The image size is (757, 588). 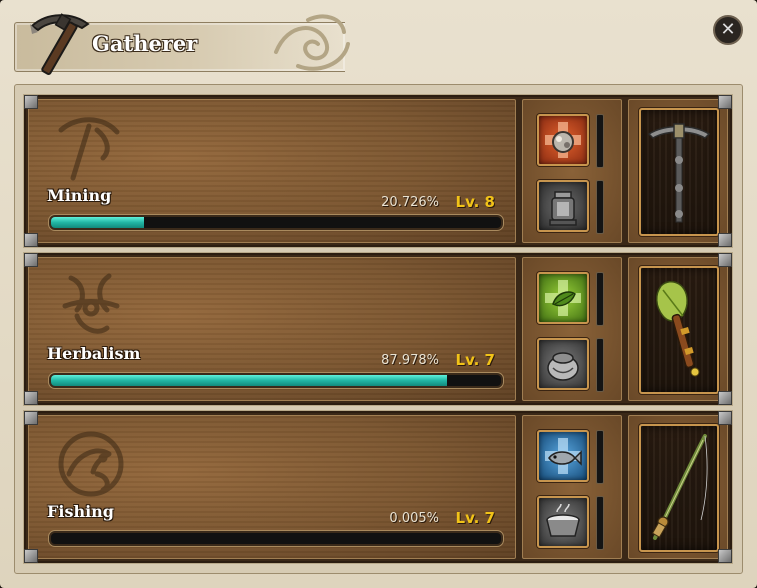 What do you see at coordinates (91, 303) in the screenshot?
I see `herb-emblem-icon` at bounding box center [91, 303].